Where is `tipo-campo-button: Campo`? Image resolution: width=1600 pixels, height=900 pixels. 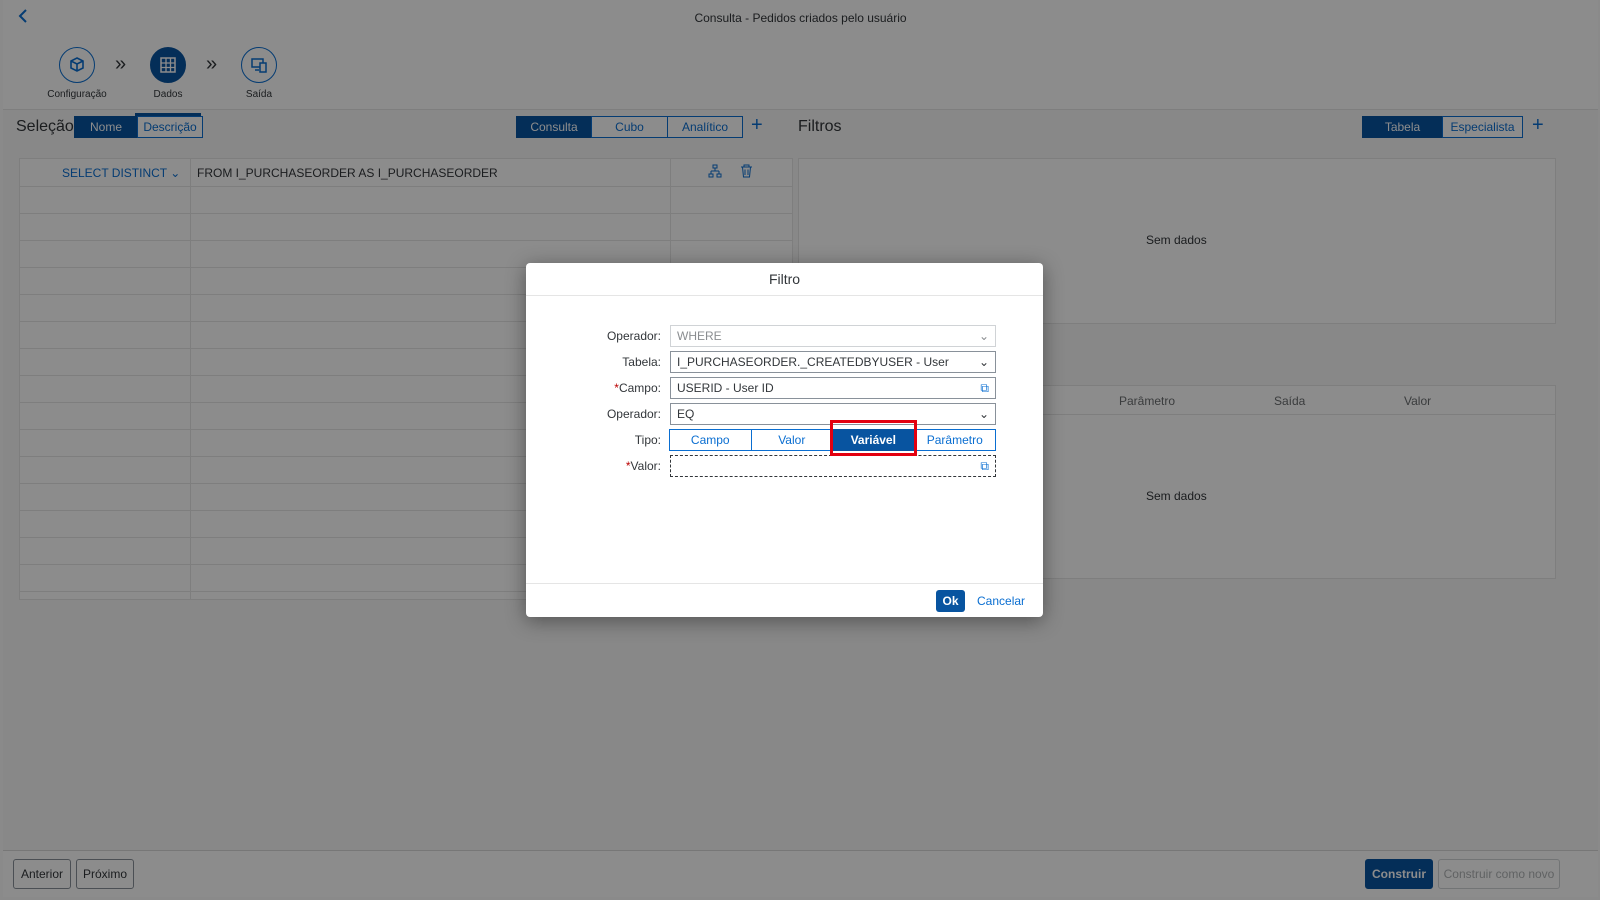 tipo-campo-button: Campo is located at coordinates (710, 440).